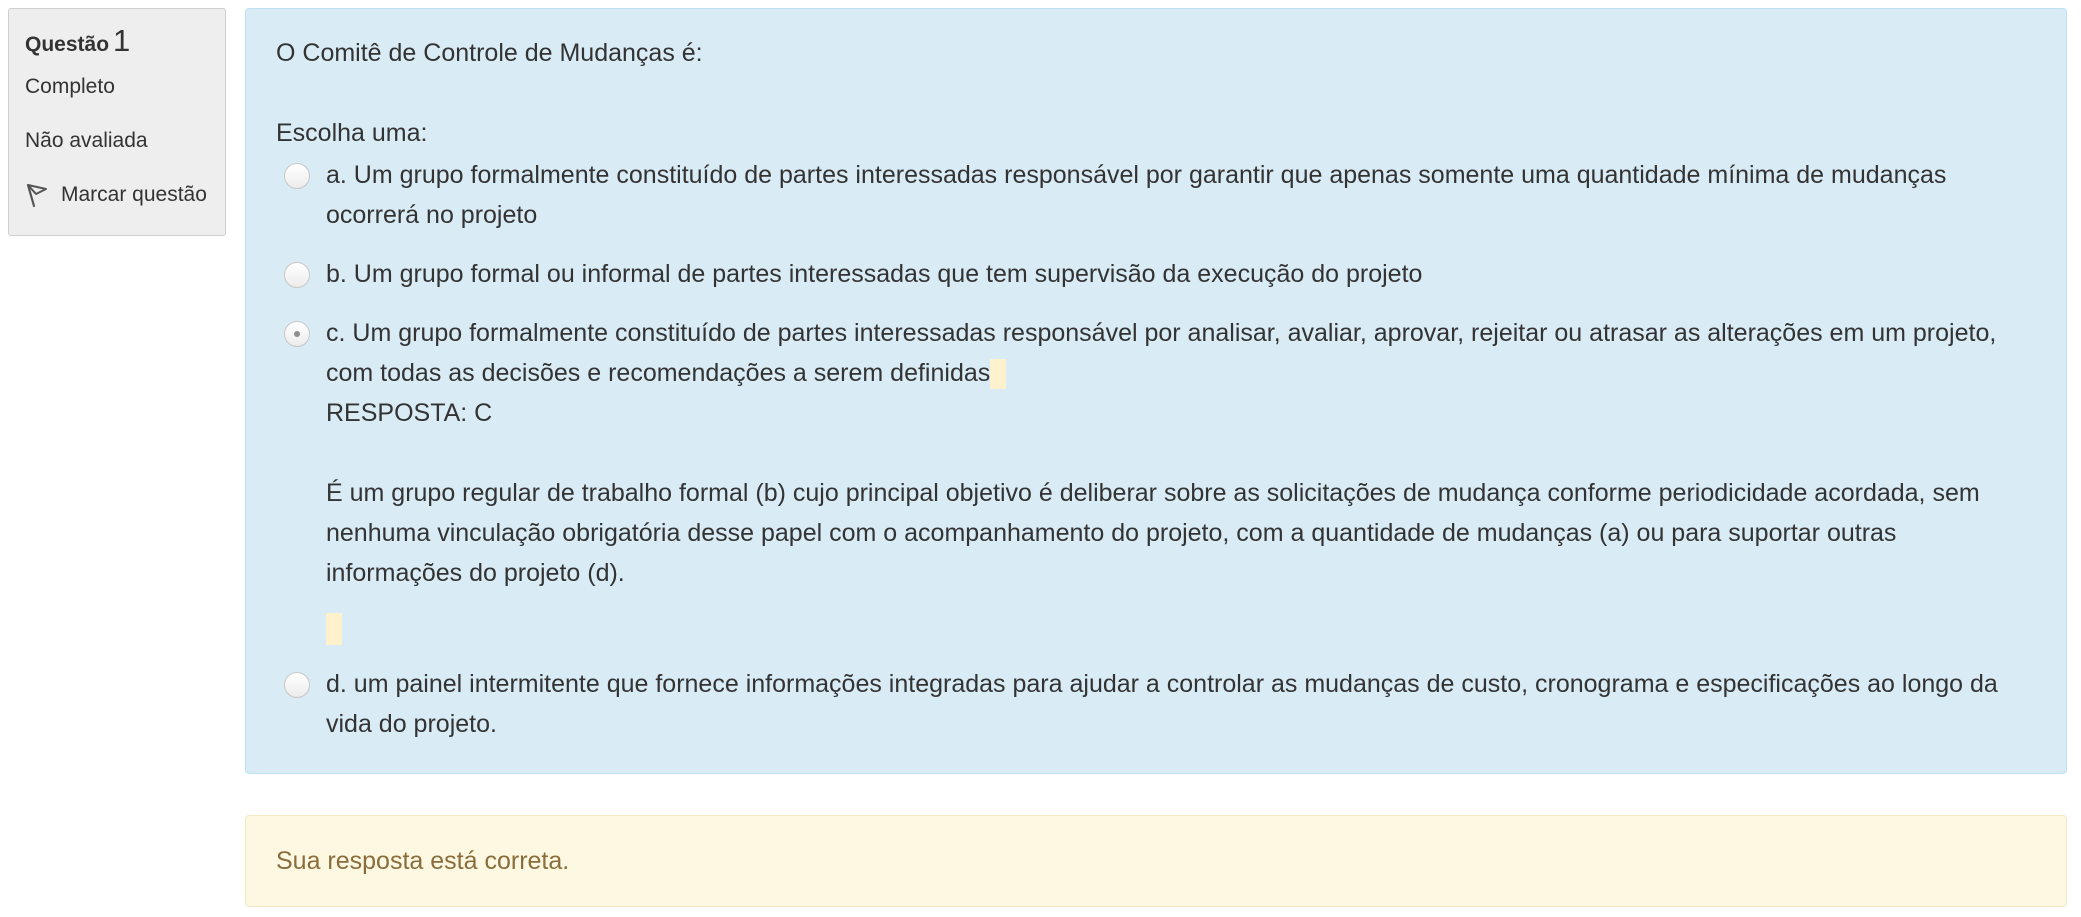  Describe the element at coordinates (297, 685) in the screenshot. I see `radio-d` at that location.